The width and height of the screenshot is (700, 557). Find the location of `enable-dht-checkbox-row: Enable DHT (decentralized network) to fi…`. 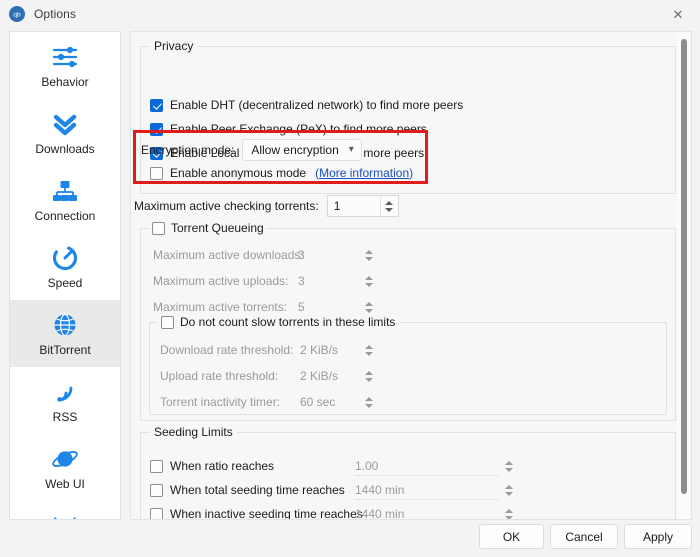

enable-dht-checkbox-row: Enable DHT (decentralized network) to fi… is located at coordinates (306, 105).